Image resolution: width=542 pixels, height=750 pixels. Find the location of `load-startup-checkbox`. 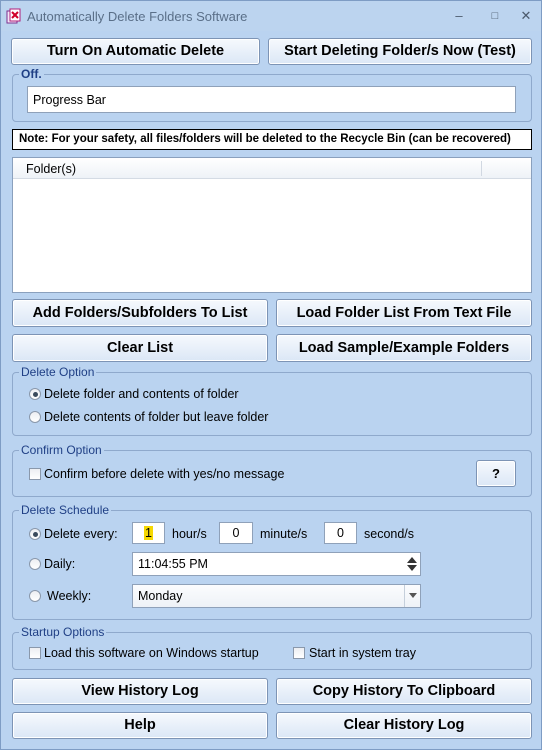

load-startup-checkbox is located at coordinates (35, 653).